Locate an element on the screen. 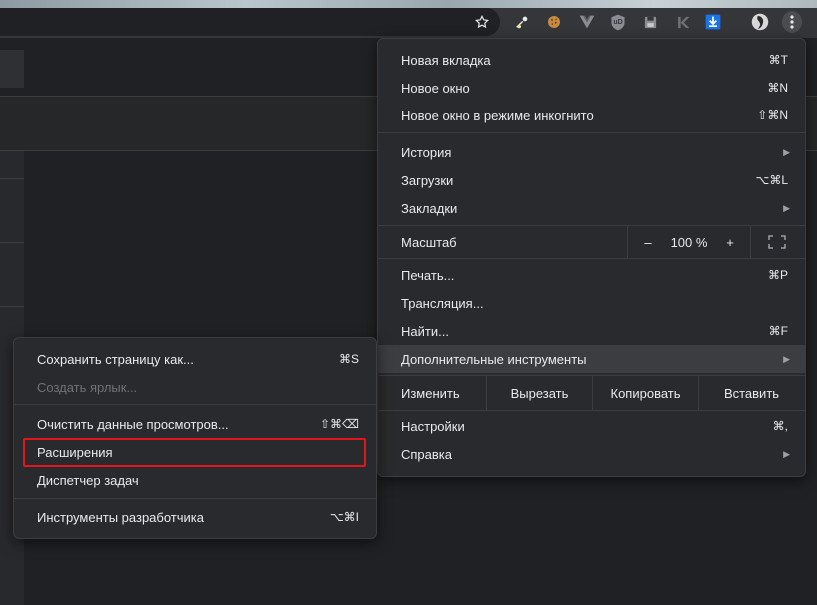 The width and height of the screenshot is (817, 605). menu-item-label: Новое окно is located at coordinates (435, 88).